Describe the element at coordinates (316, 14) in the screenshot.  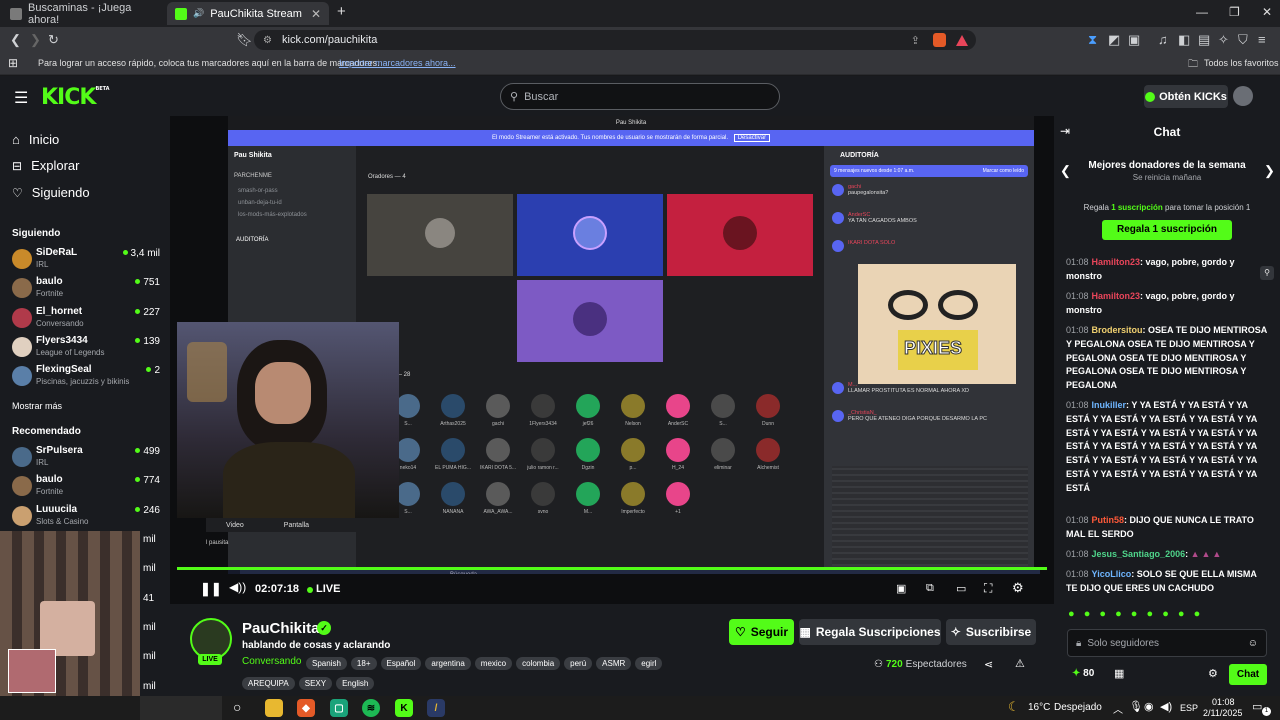
I see `close-tab-icon: ✕` at that location.